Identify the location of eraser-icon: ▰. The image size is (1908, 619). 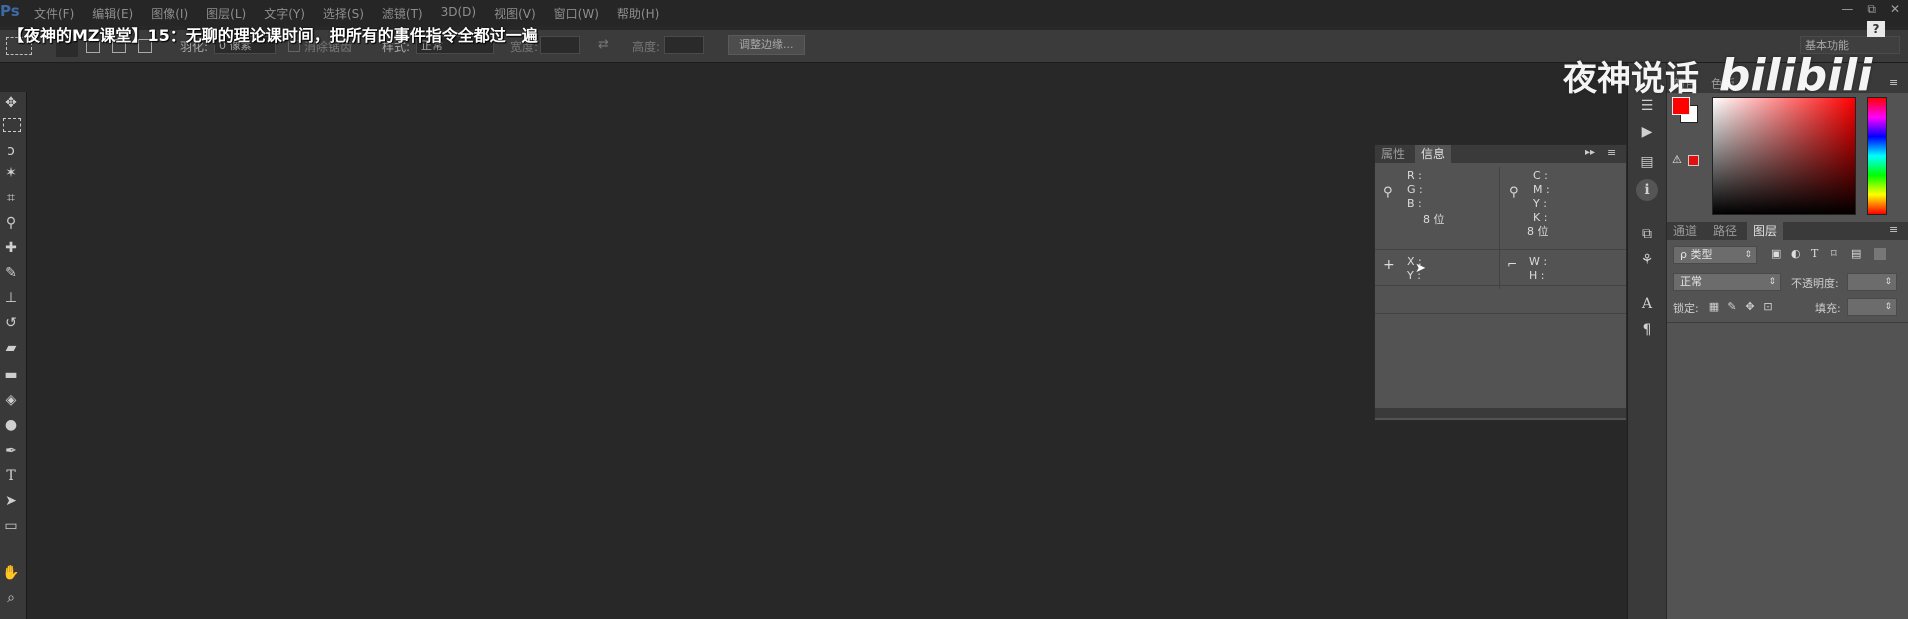
(11, 348).